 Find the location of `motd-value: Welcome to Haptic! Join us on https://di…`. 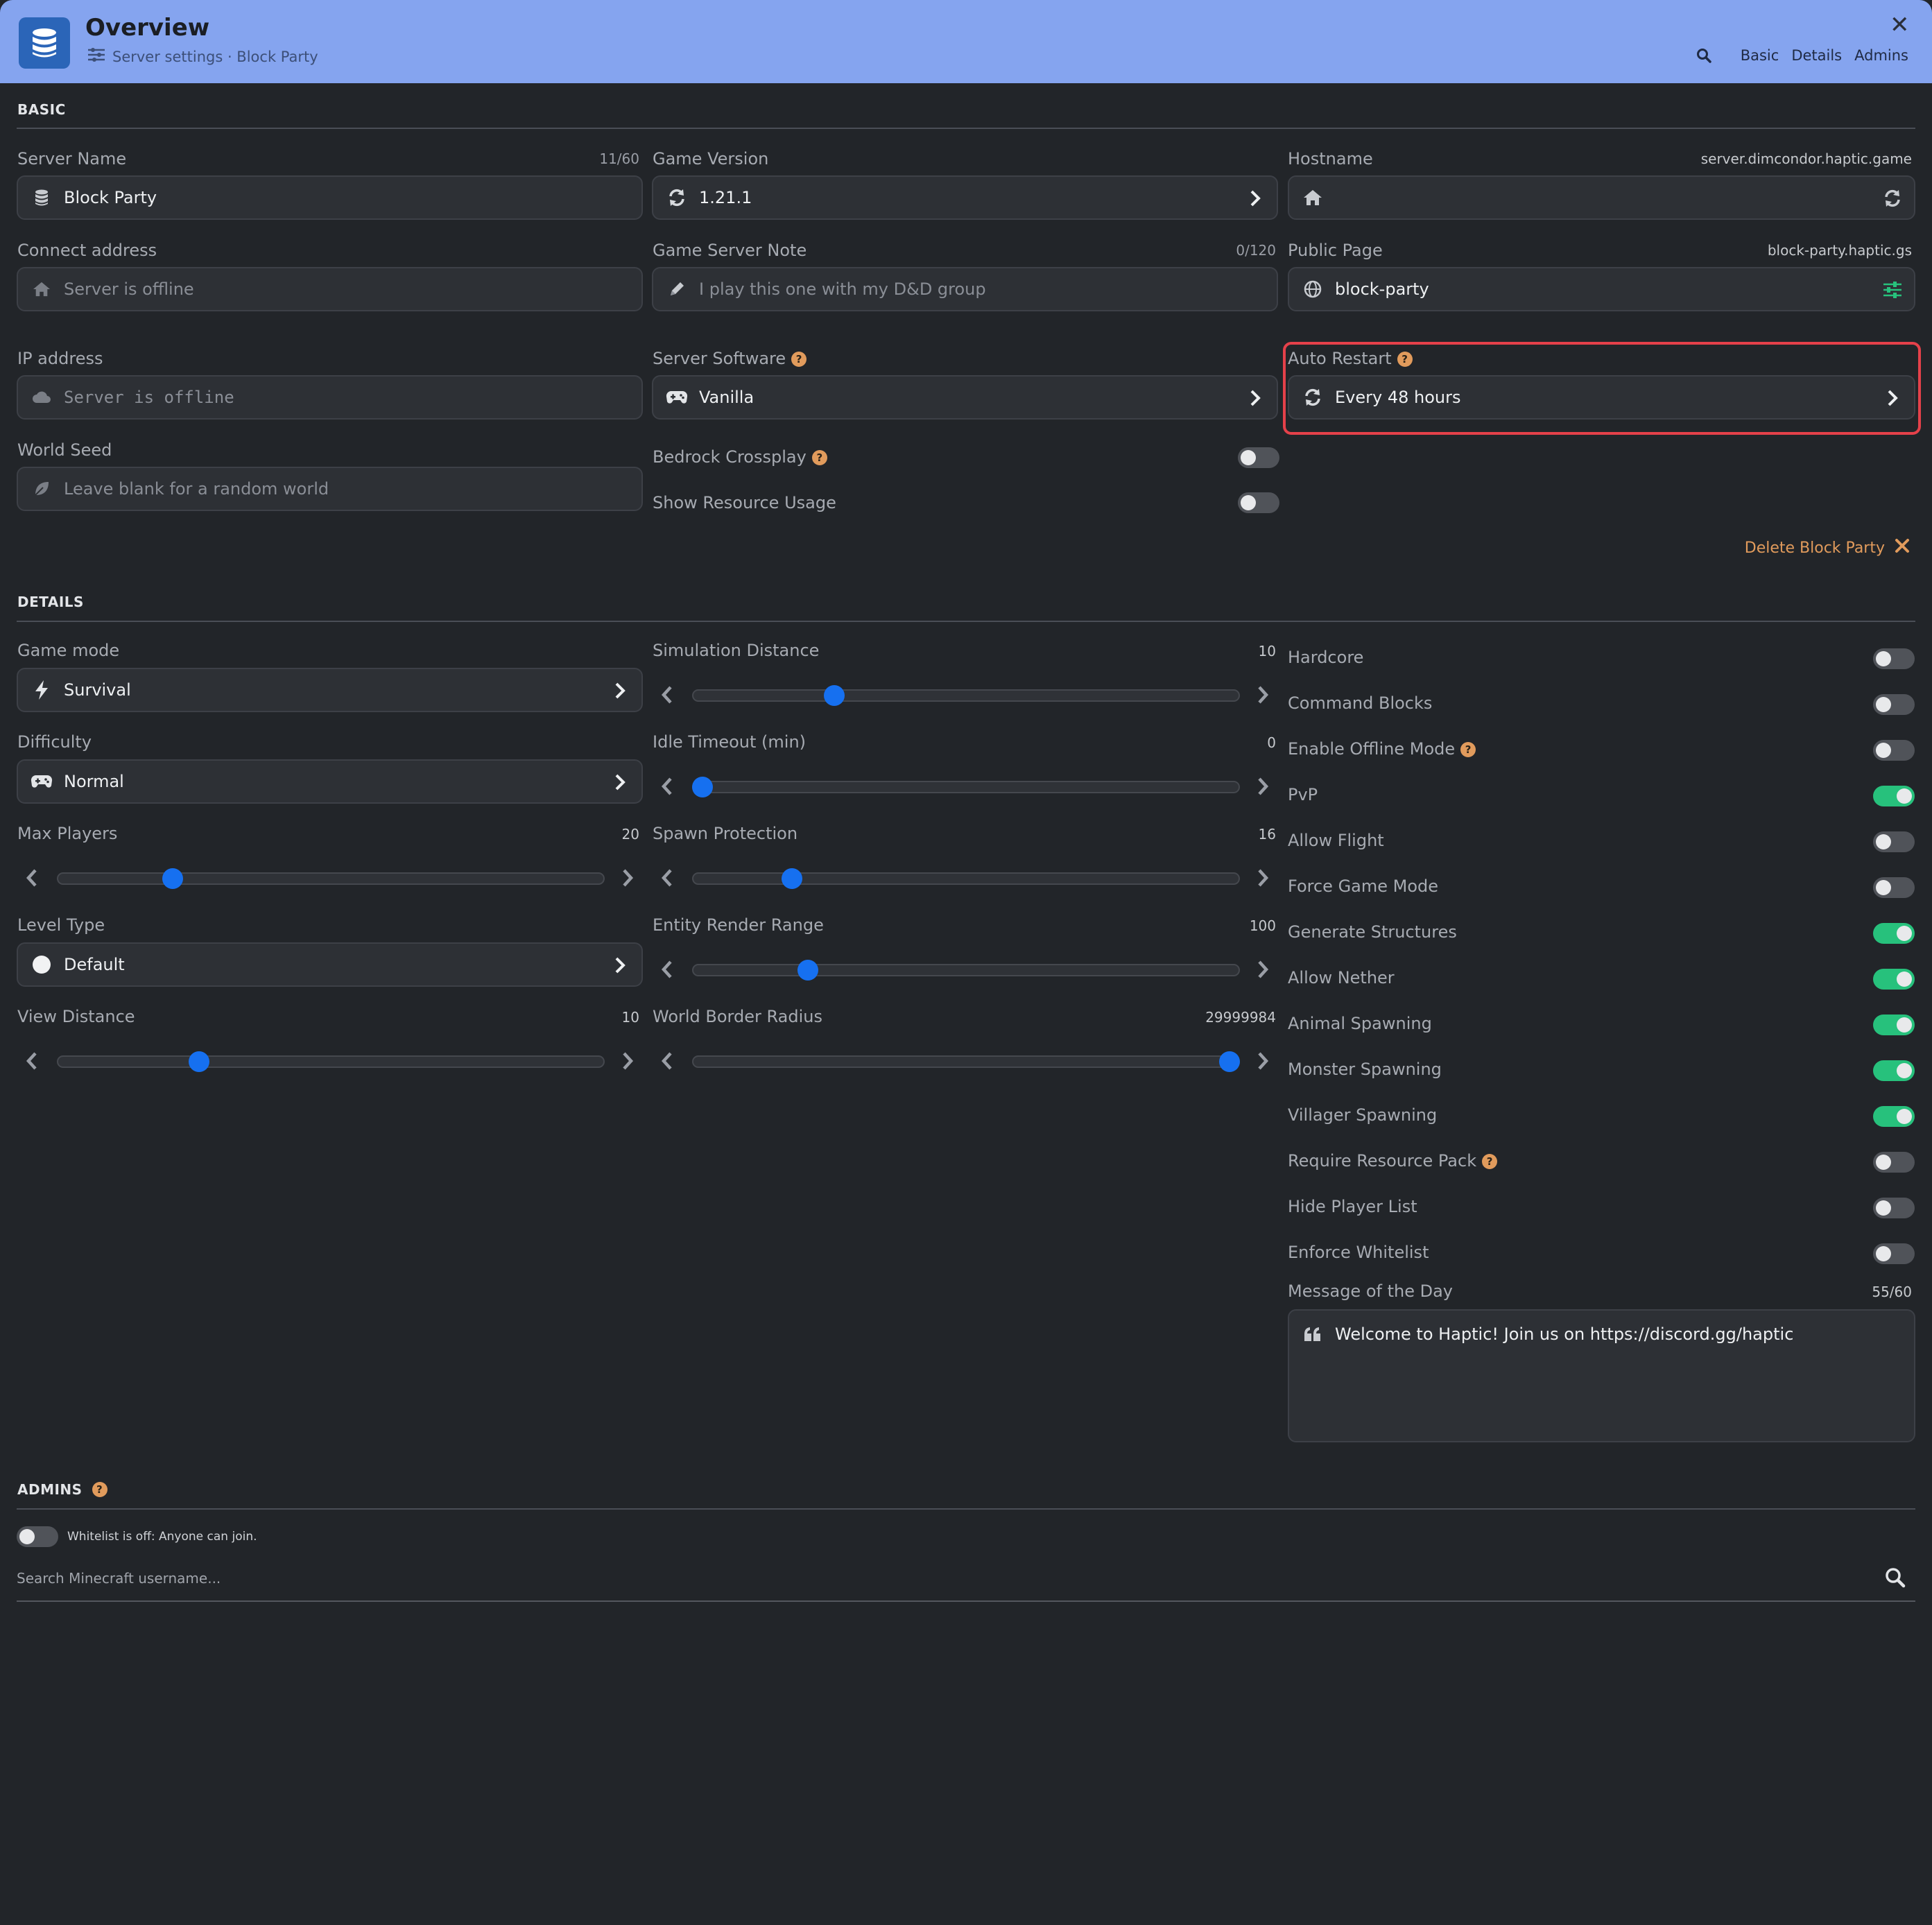

motd-value: Welcome to Haptic! Join us on https://di… is located at coordinates (1564, 1334).